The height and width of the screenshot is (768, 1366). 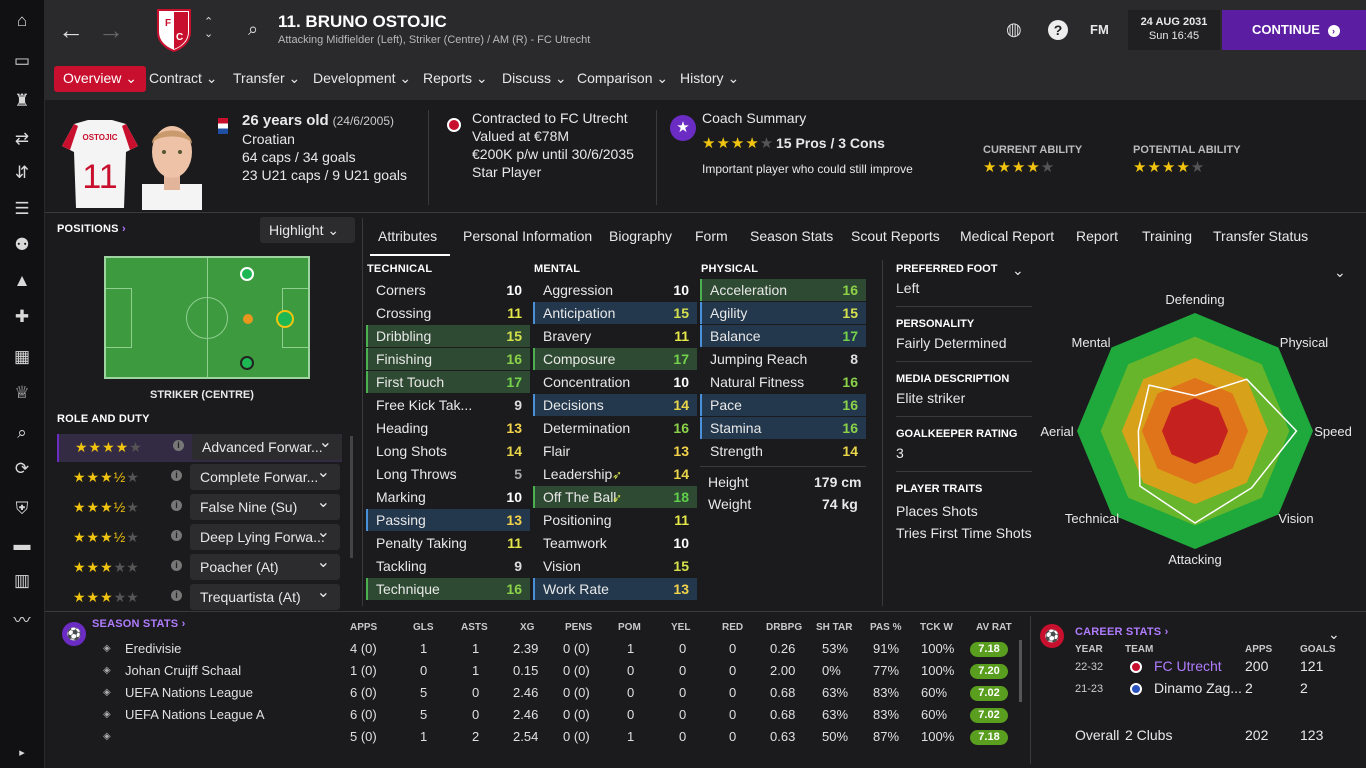 What do you see at coordinates (265, 505) in the screenshot?
I see `role-dropdown: False Nine (Su)` at bounding box center [265, 505].